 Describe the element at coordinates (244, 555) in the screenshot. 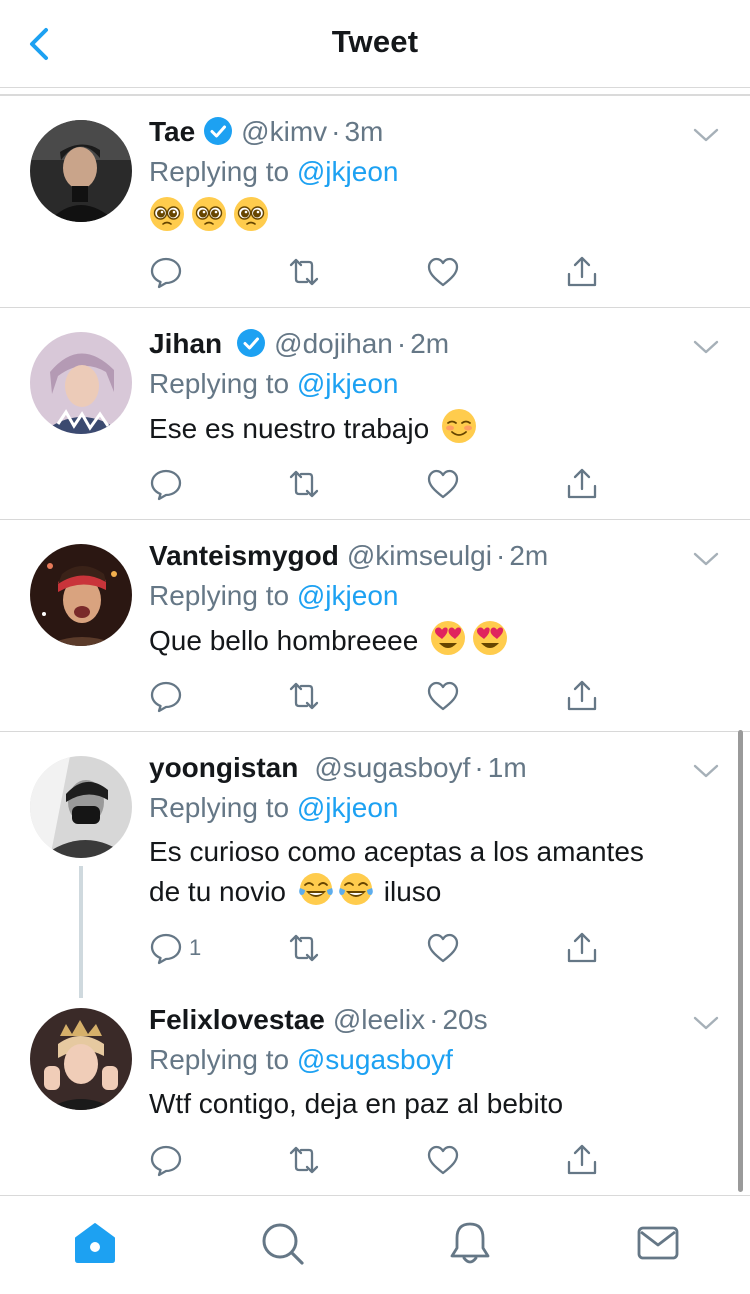

I see `display-name: Vanteismygod` at that location.